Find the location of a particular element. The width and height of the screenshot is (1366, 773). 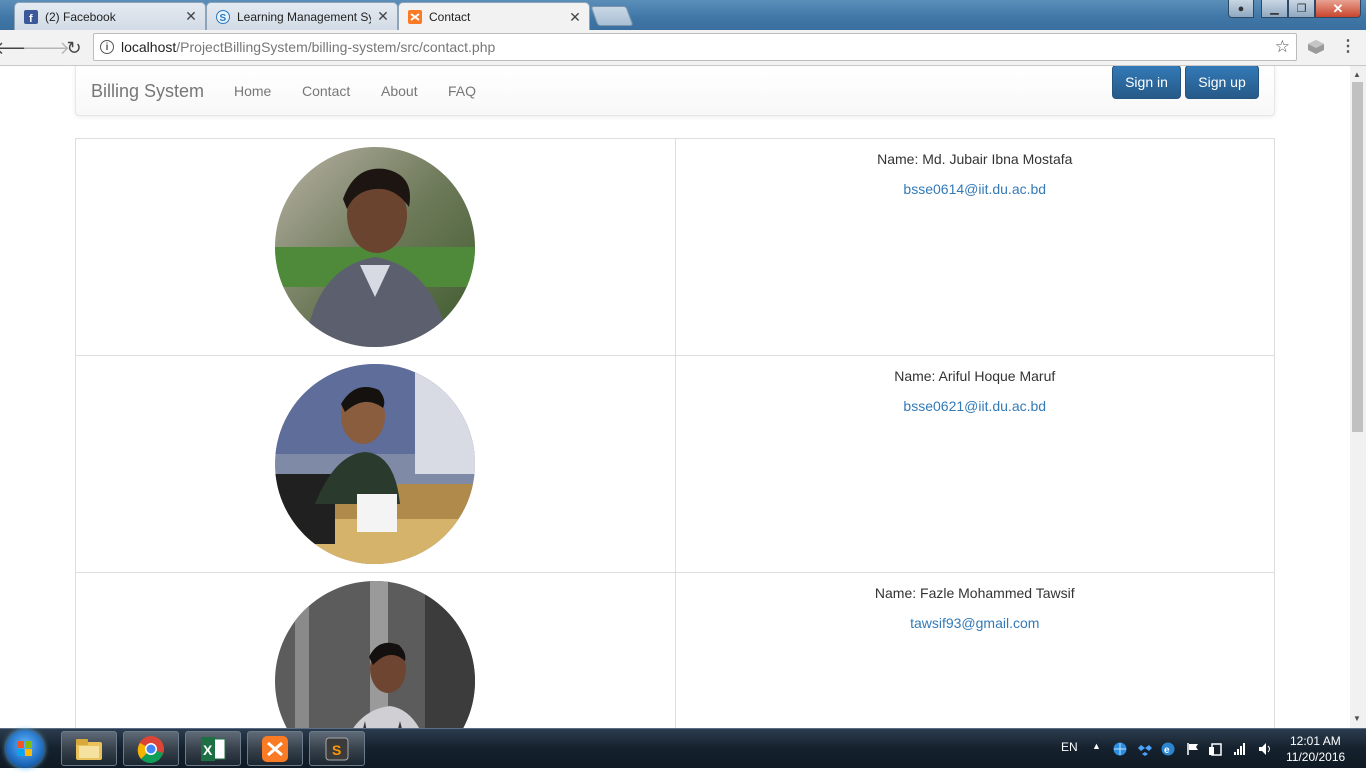

svg-text: f is located at coordinates (31, 18).